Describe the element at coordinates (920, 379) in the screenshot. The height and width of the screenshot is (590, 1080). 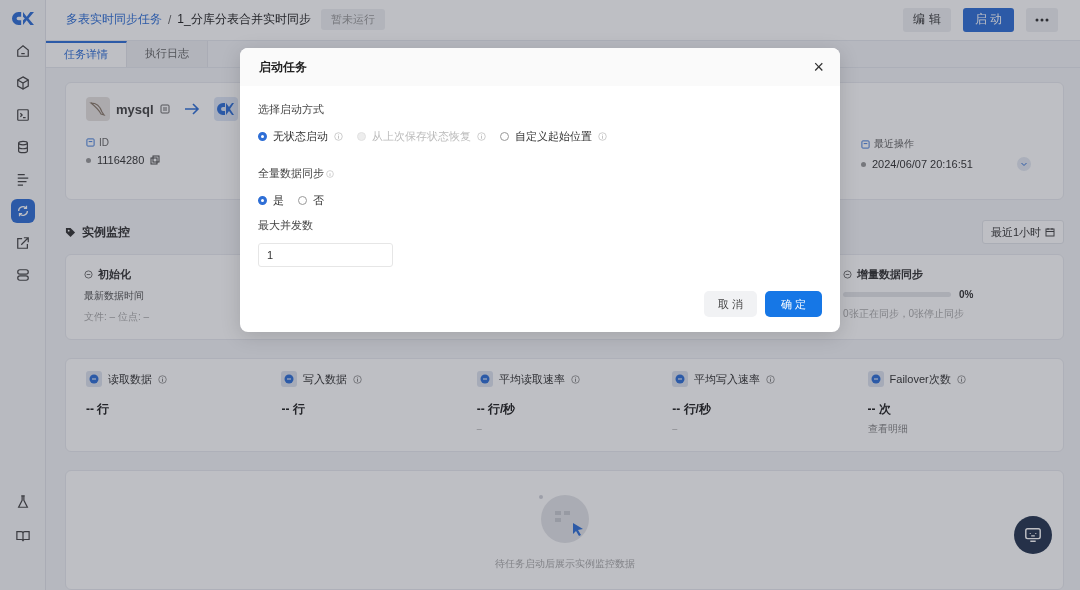
I see `metric-label: Failover次数` at that location.